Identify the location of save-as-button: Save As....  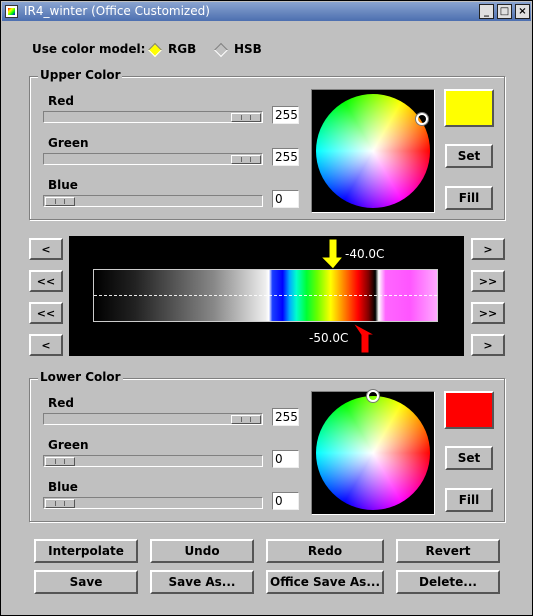
(202, 582).